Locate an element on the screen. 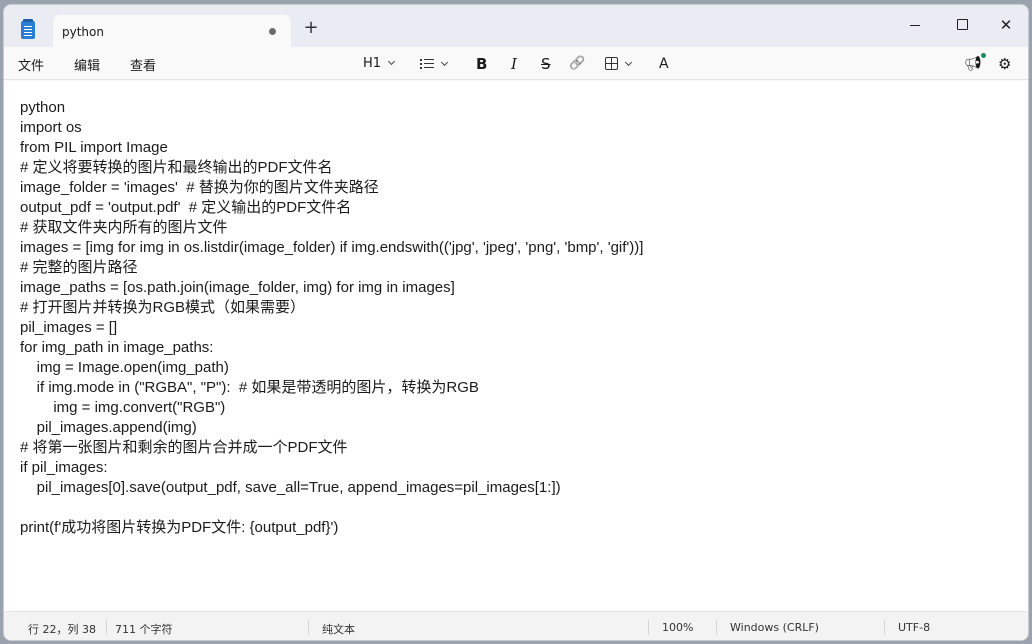 The width and height of the screenshot is (1032, 644). menu-edit: 编辑 is located at coordinates (87, 64).